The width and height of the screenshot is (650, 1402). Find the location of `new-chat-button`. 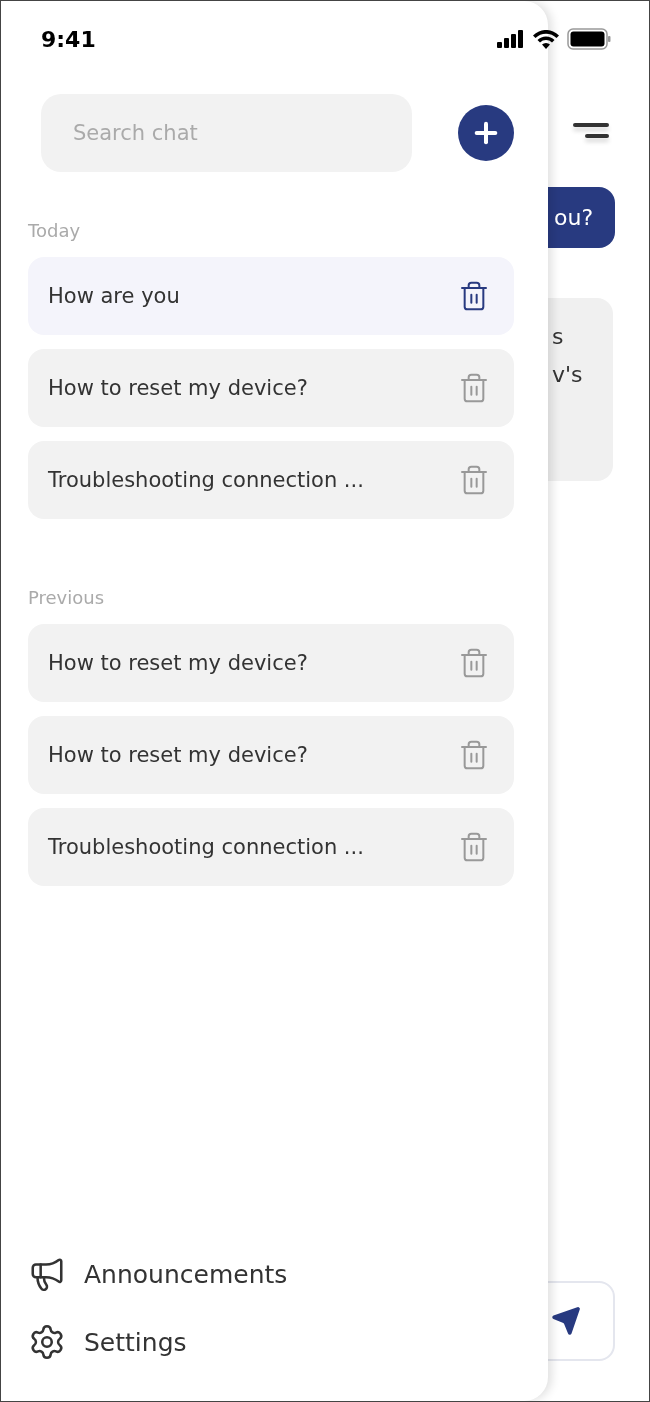

new-chat-button is located at coordinates (486, 133).